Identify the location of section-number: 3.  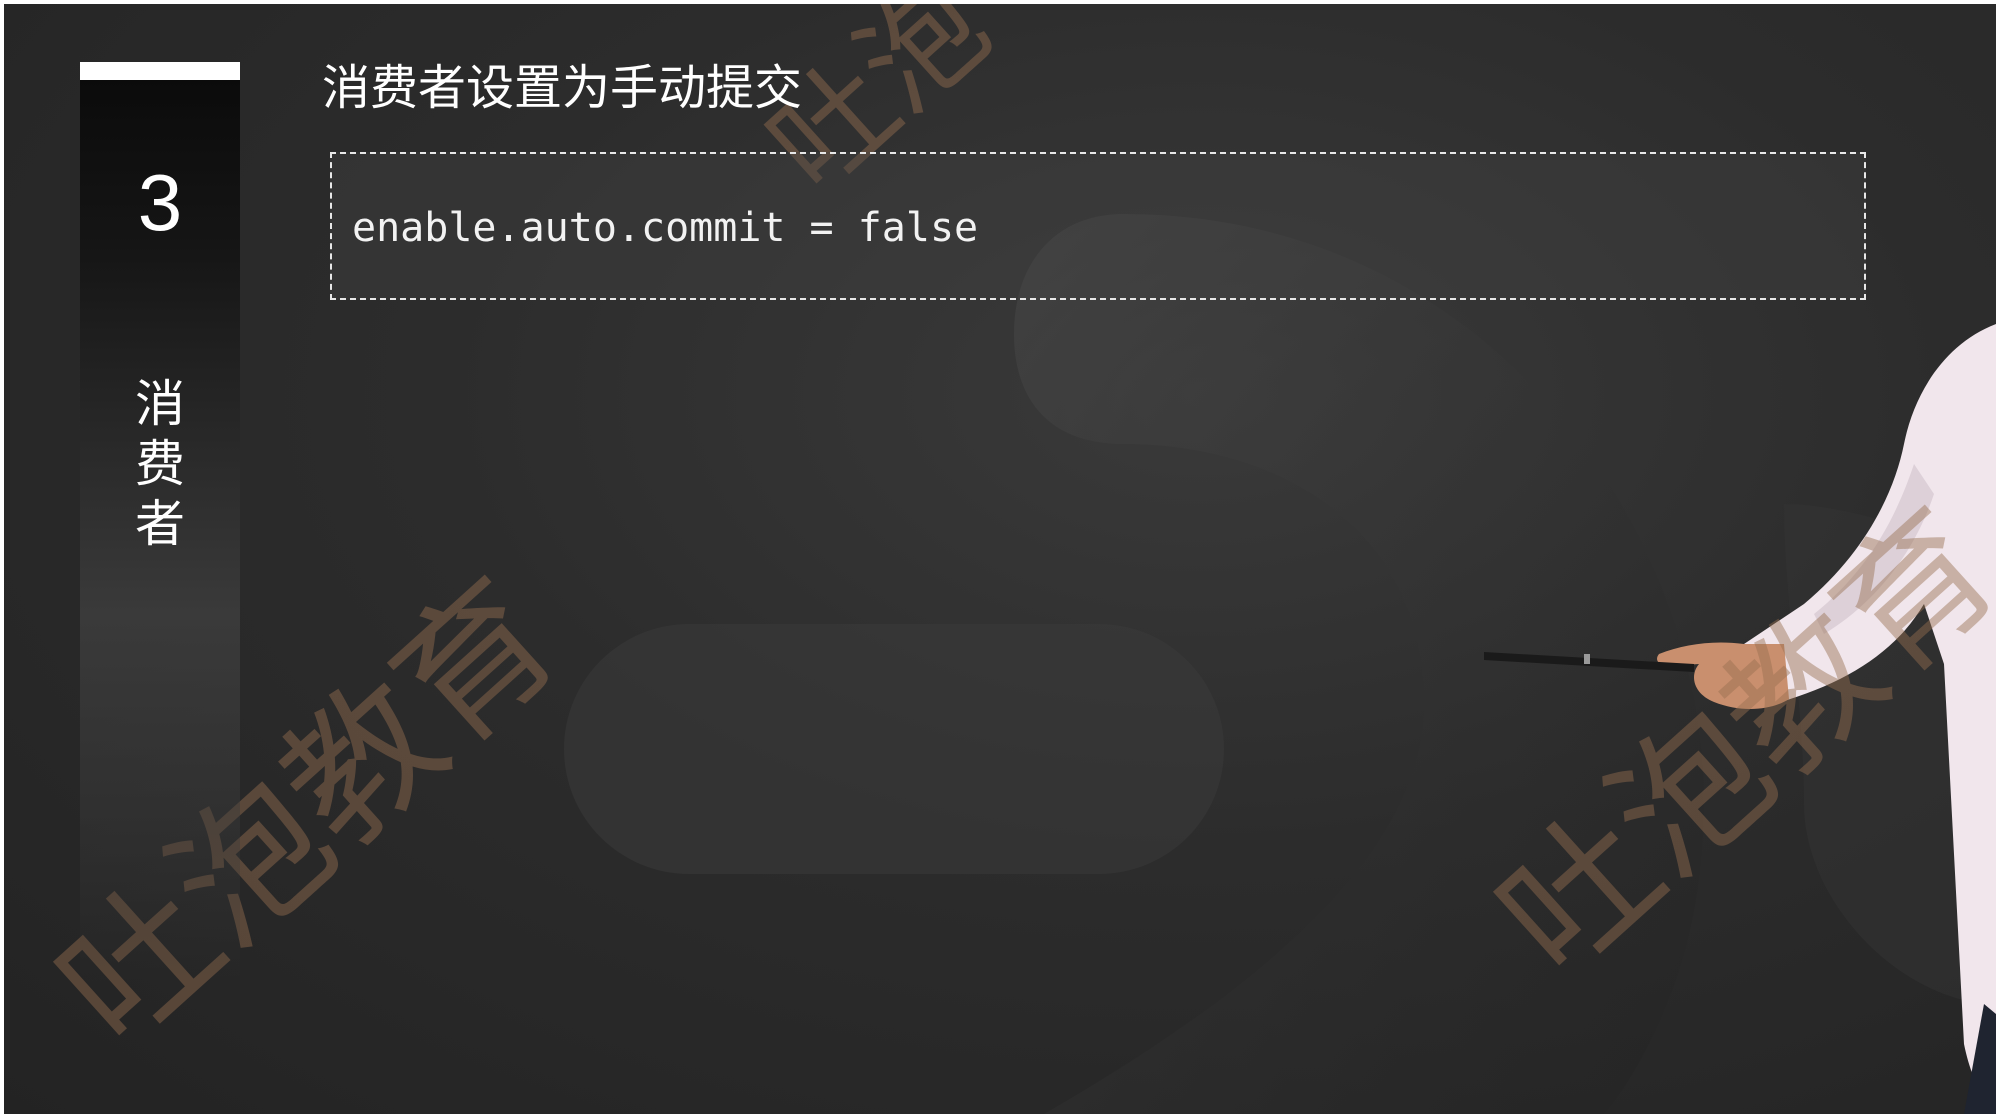
(160, 202).